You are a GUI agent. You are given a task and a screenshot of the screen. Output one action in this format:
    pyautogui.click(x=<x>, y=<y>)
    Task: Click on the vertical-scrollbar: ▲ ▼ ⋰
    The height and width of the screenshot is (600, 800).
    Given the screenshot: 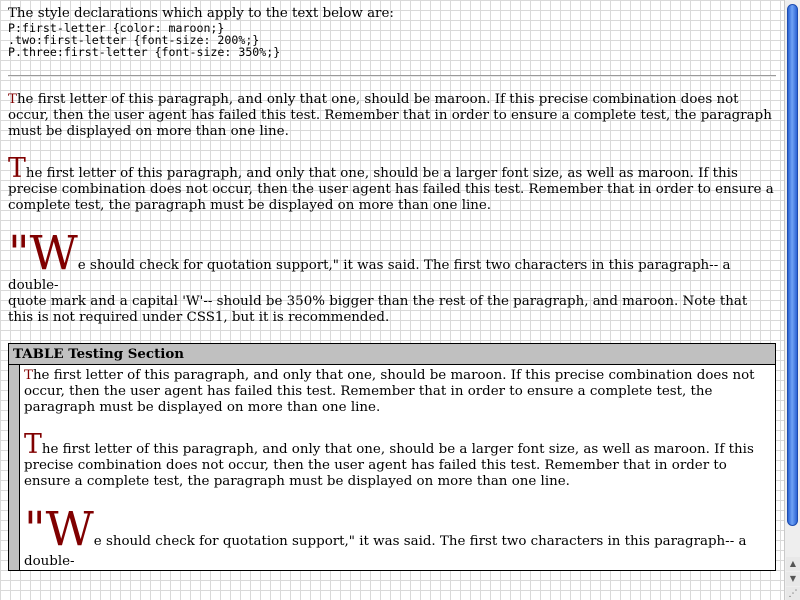 What is the action you would take?
    pyautogui.click(x=792, y=300)
    